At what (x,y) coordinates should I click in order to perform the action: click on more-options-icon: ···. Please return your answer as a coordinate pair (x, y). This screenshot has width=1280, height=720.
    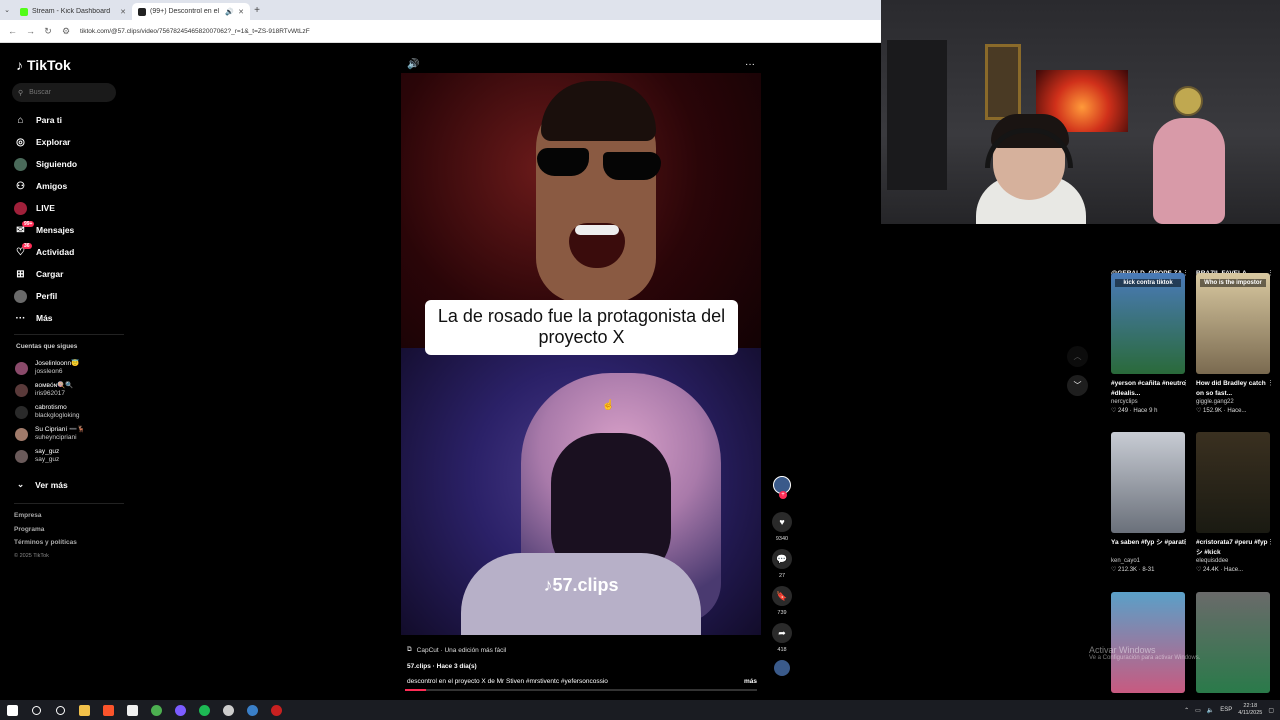
    Looking at the image, I should click on (750, 64).